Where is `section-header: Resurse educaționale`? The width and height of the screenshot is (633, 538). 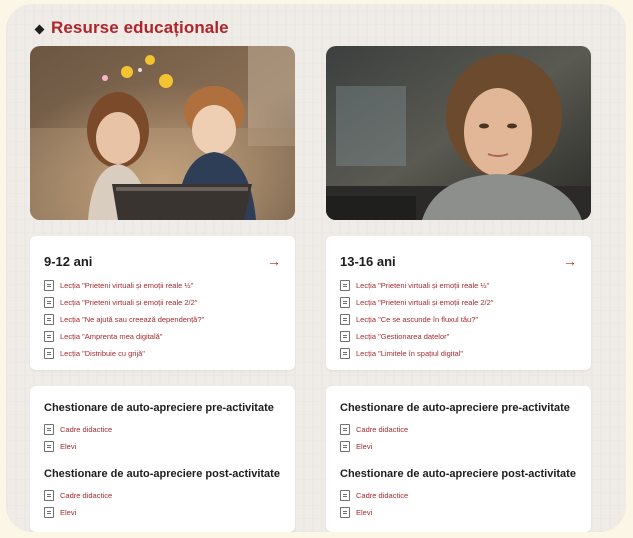 section-header: Resurse educaționale is located at coordinates (131, 28).